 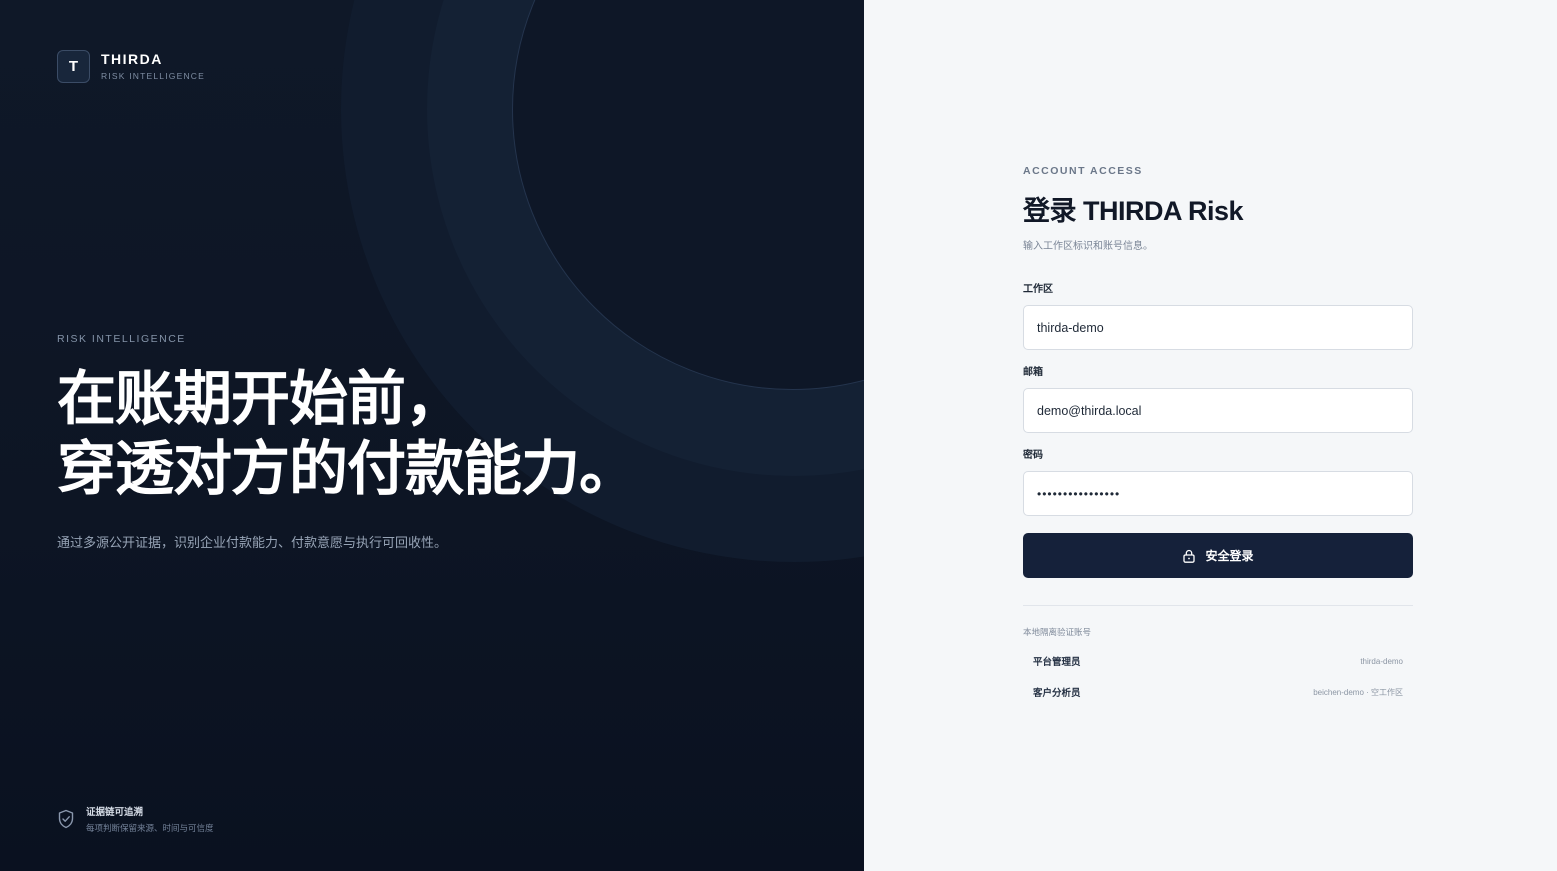 What do you see at coordinates (1033, 455) in the screenshot?
I see `password-label: 密码` at bounding box center [1033, 455].